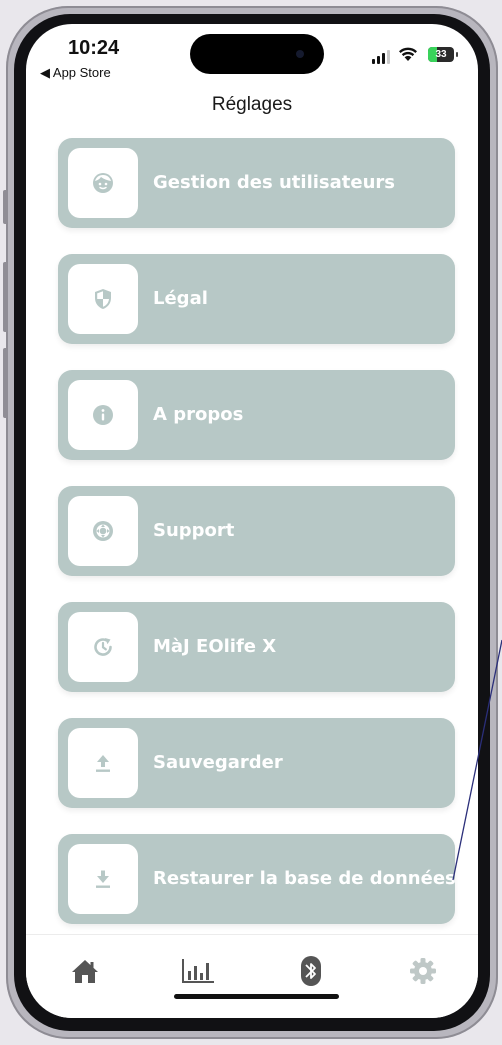 The height and width of the screenshot is (1045, 502). I want to click on annotation-line, so click(477, 760).